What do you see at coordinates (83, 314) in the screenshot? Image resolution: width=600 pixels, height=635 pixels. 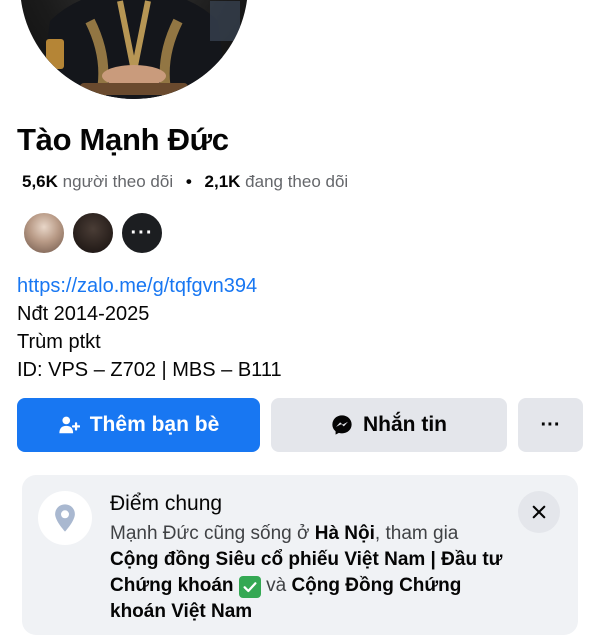 I see `bio-line: Nđt 2014-2025` at bounding box center [83, 314].